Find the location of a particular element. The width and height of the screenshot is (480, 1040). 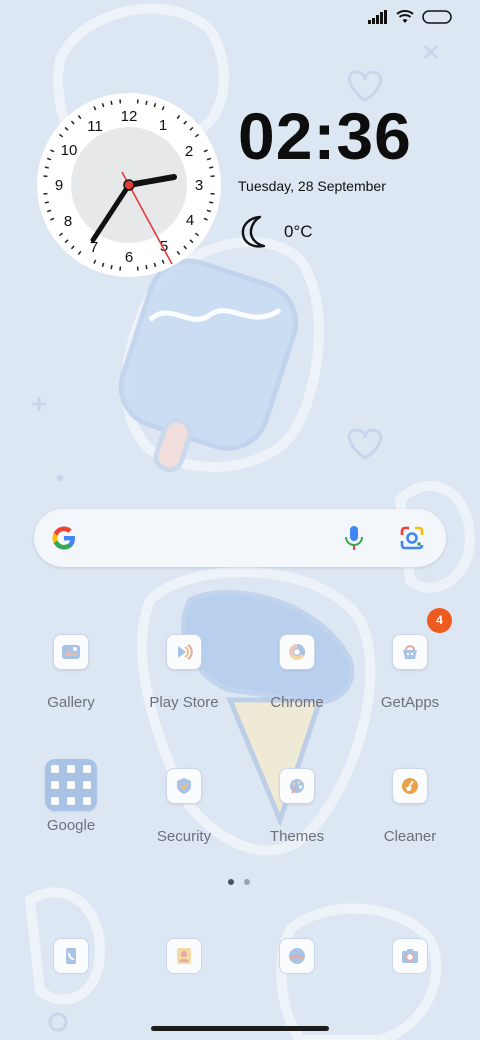

battery-icon is located at coordinates (437, 17).